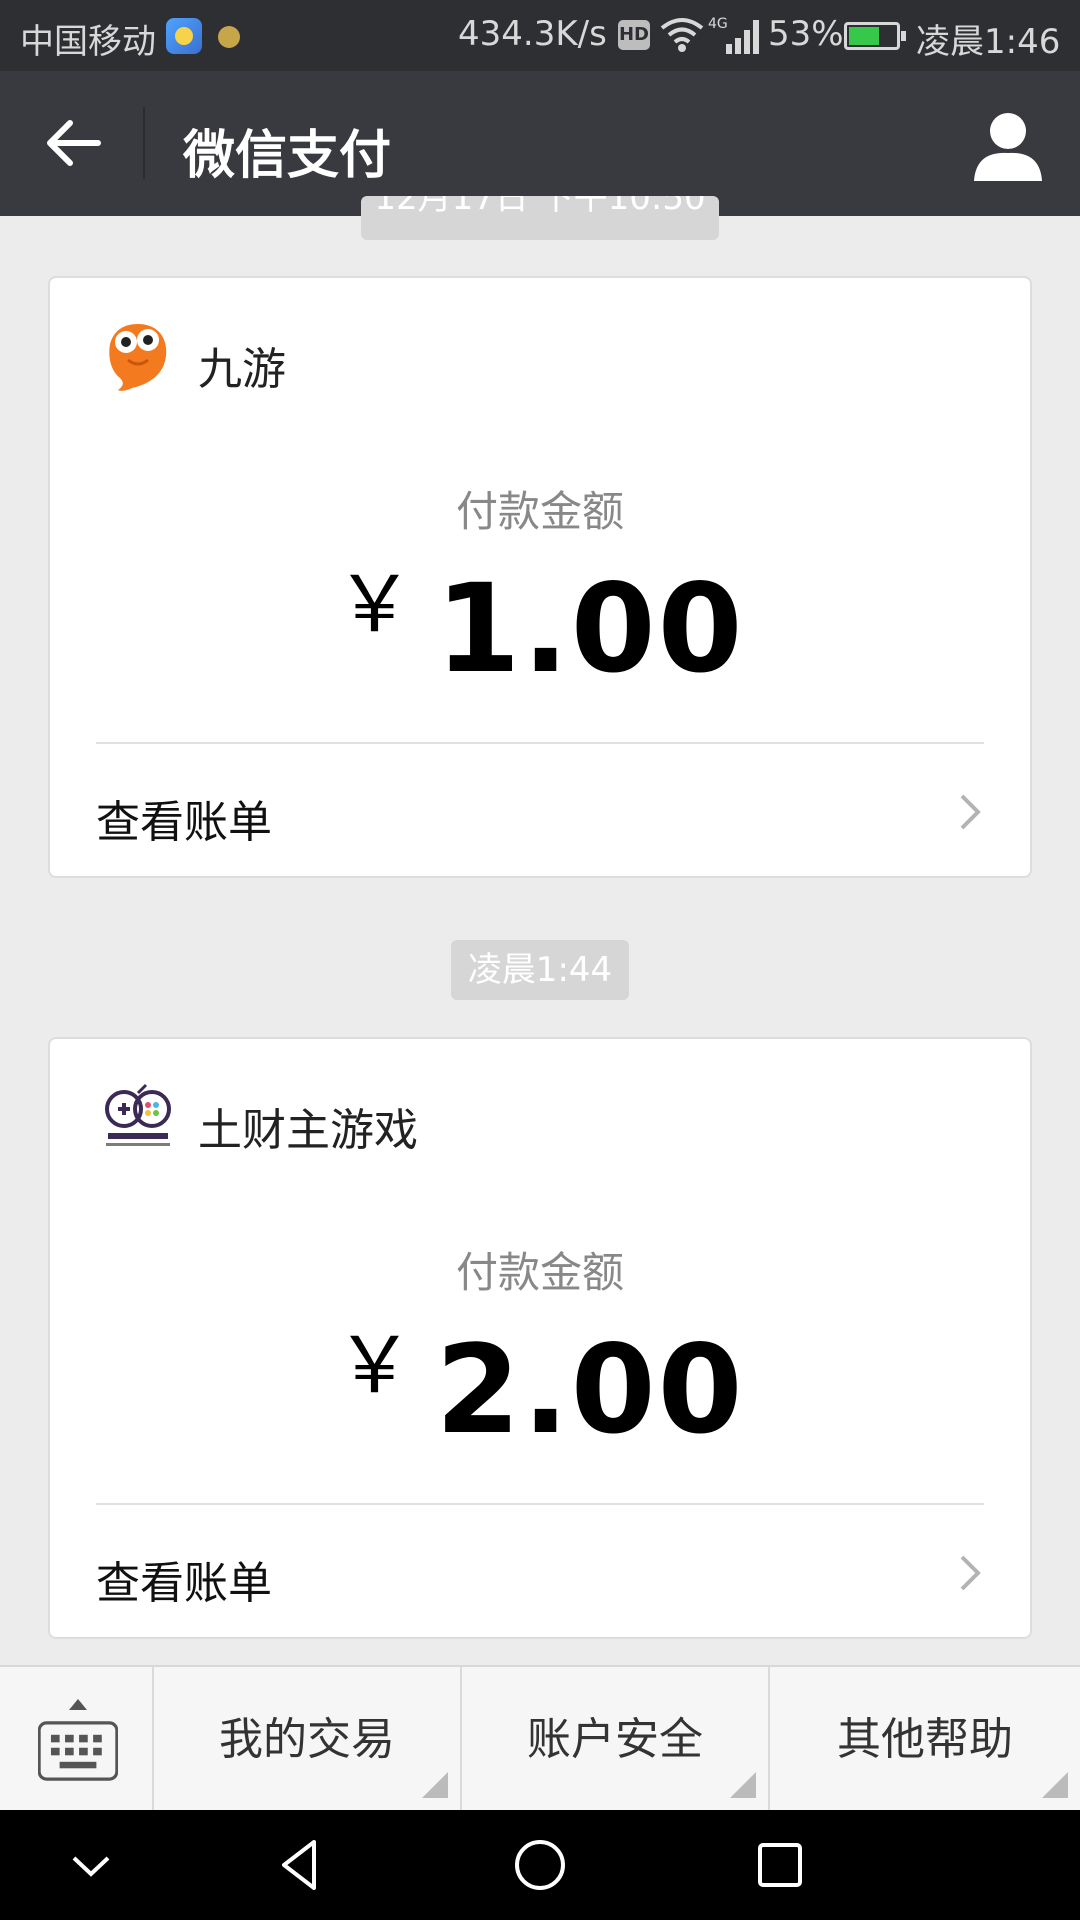  Describe the element at coordinates (301, 1865) in the screenshot. I see `back-triangle-icon` at that location.